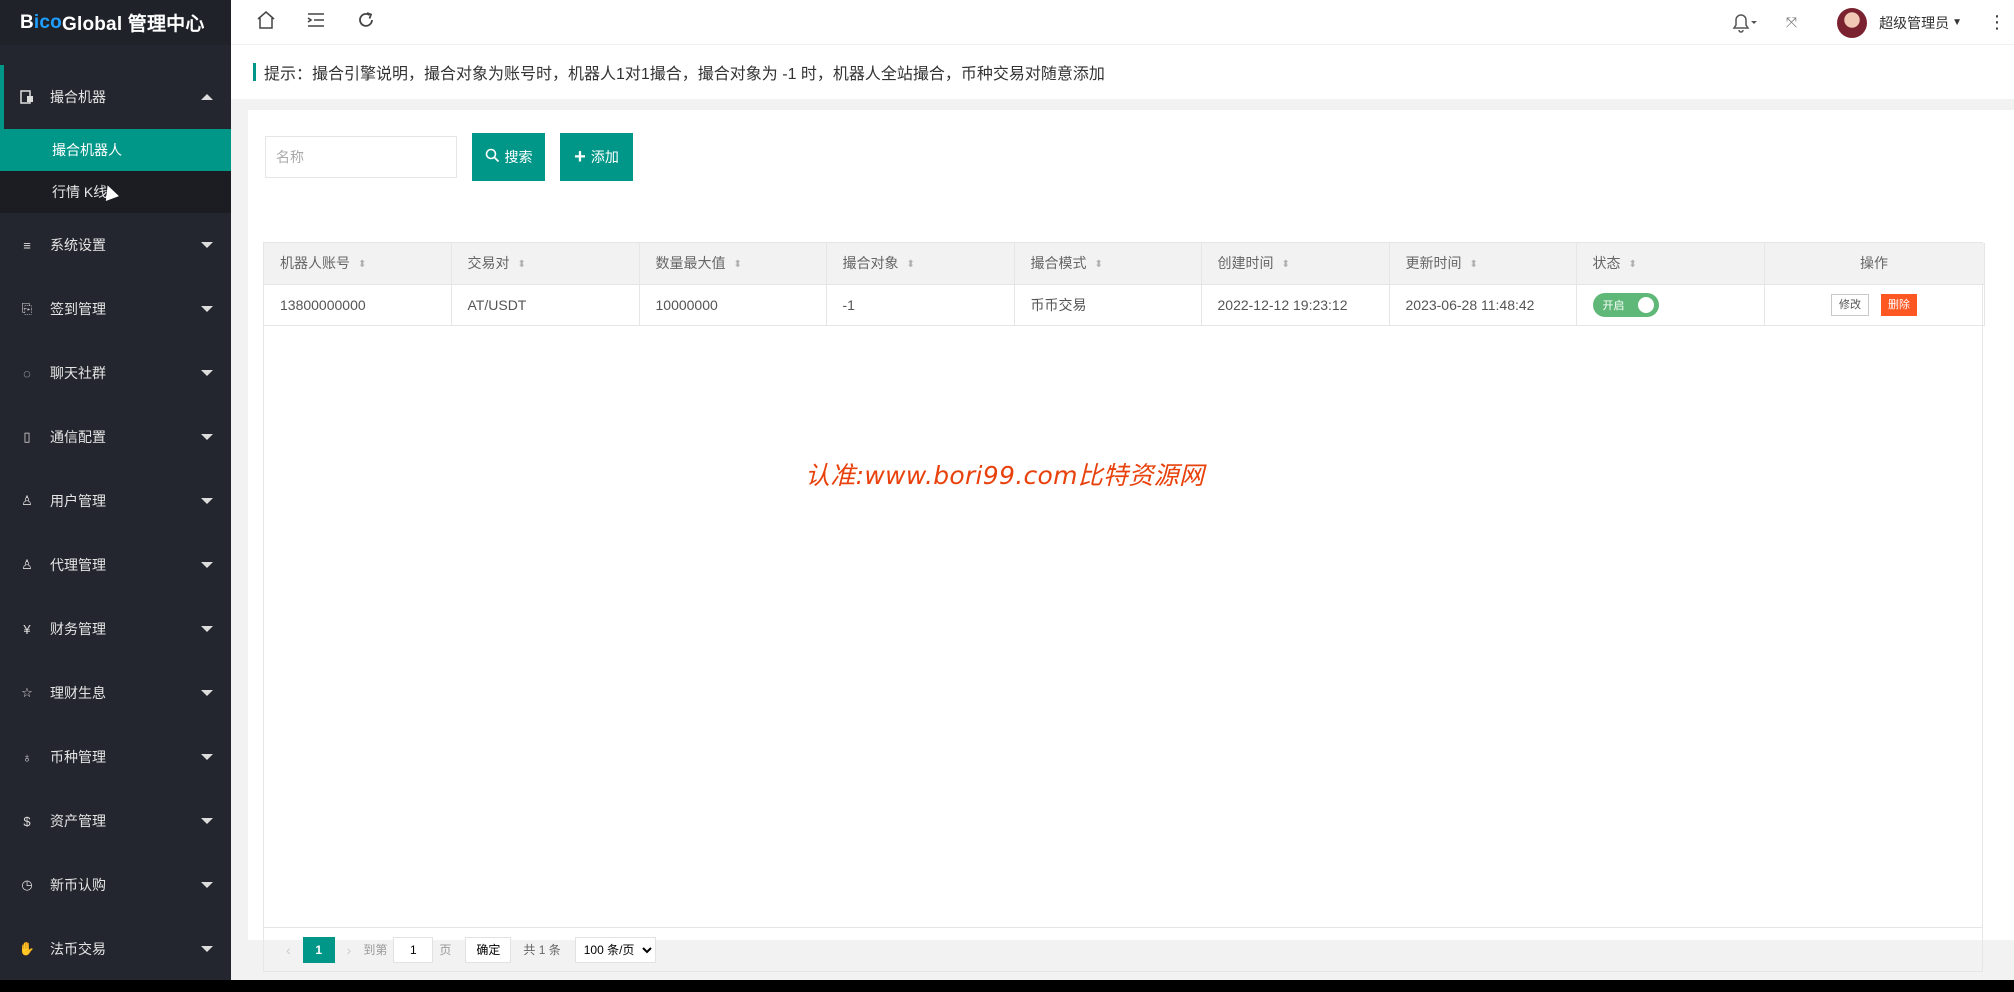  What do you see at coordinates (690, 263) in the screenshot?
I see `column-header-label: 数量最大值` at bounding box center [690, 263].